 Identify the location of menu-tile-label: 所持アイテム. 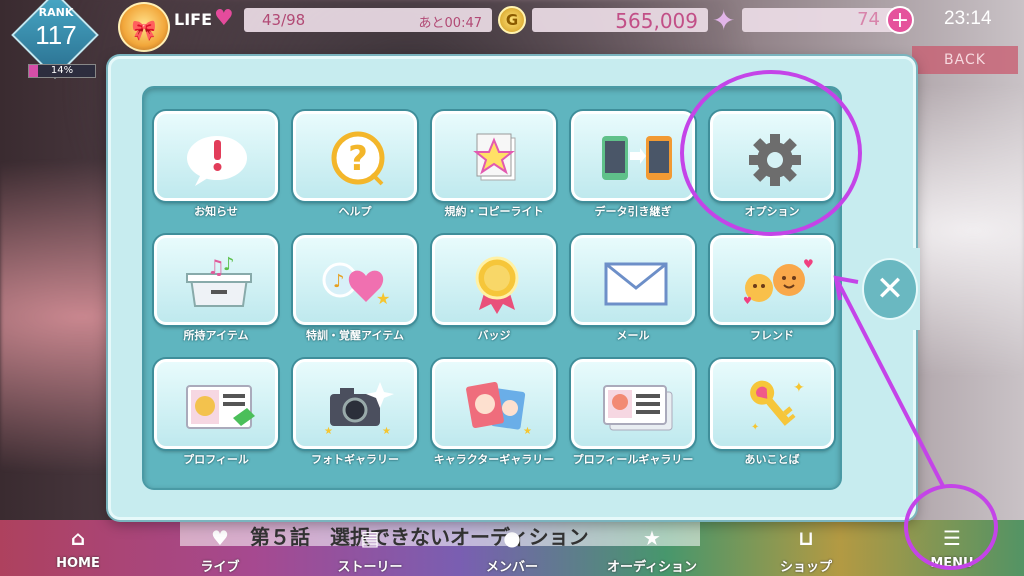
(216, 335).